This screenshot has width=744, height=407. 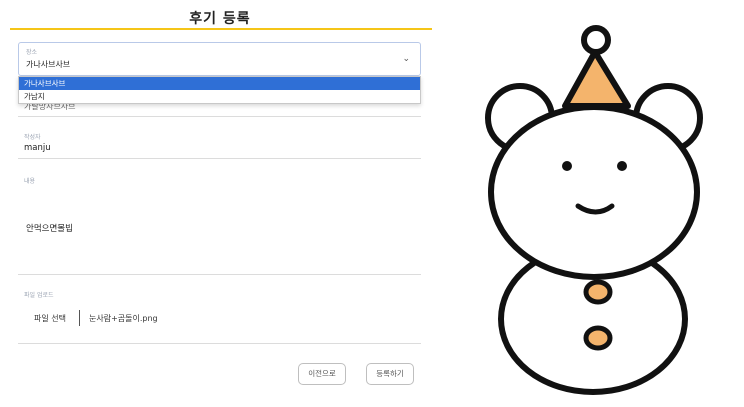 What do you see at coordinates (219, 83) in the screenshot?
I see `place-option: 가나사브사브` at bounding box center [219, 83].